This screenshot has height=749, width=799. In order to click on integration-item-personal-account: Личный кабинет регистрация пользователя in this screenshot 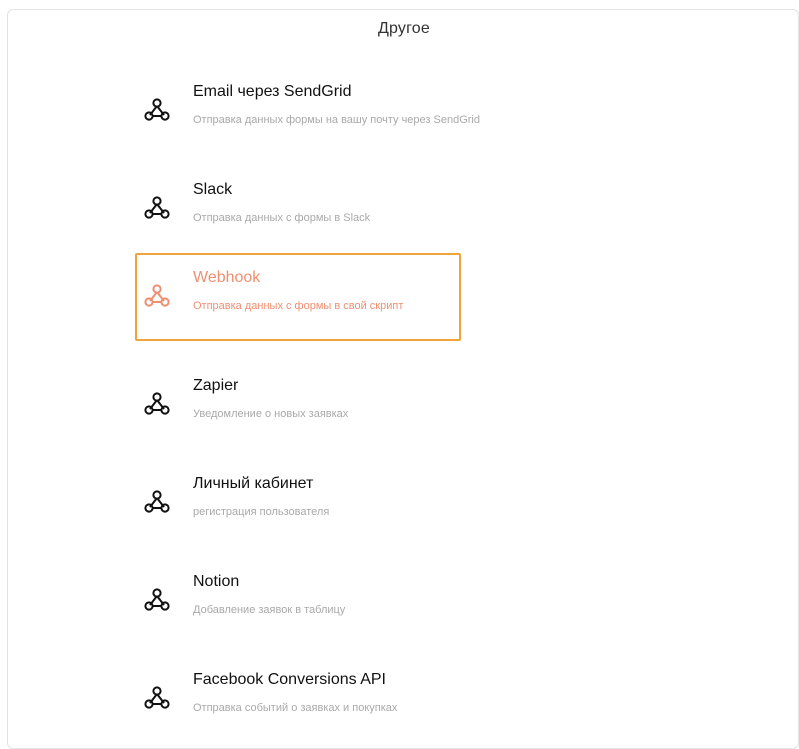, I will do `click(298, 501)`.